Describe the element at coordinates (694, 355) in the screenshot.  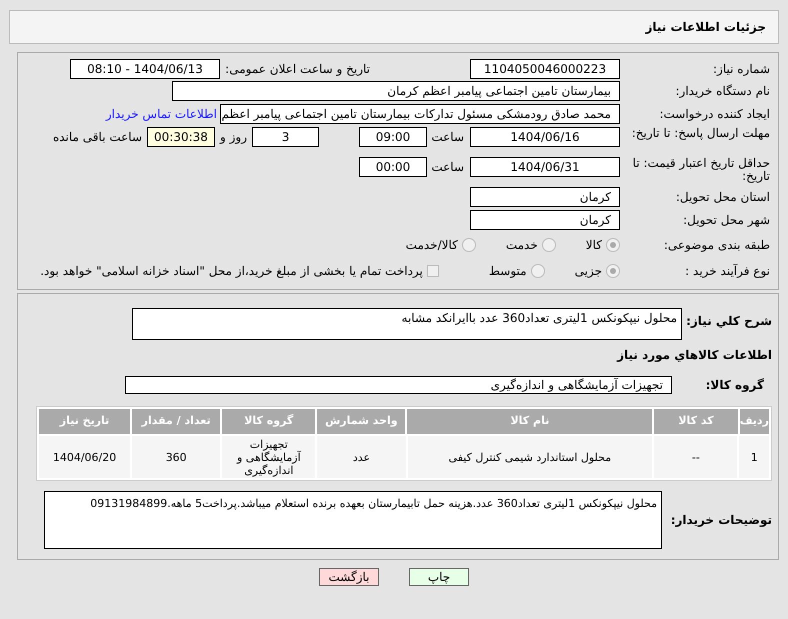
I see `section-title: اطلاعات کالاهاي مورد نياز` at that location.